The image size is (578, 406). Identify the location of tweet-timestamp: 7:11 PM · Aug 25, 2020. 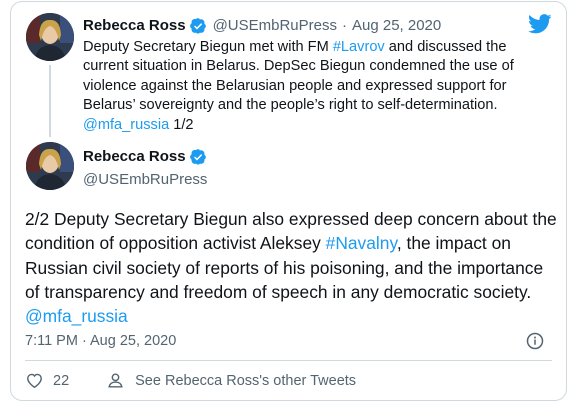
(100, 341).